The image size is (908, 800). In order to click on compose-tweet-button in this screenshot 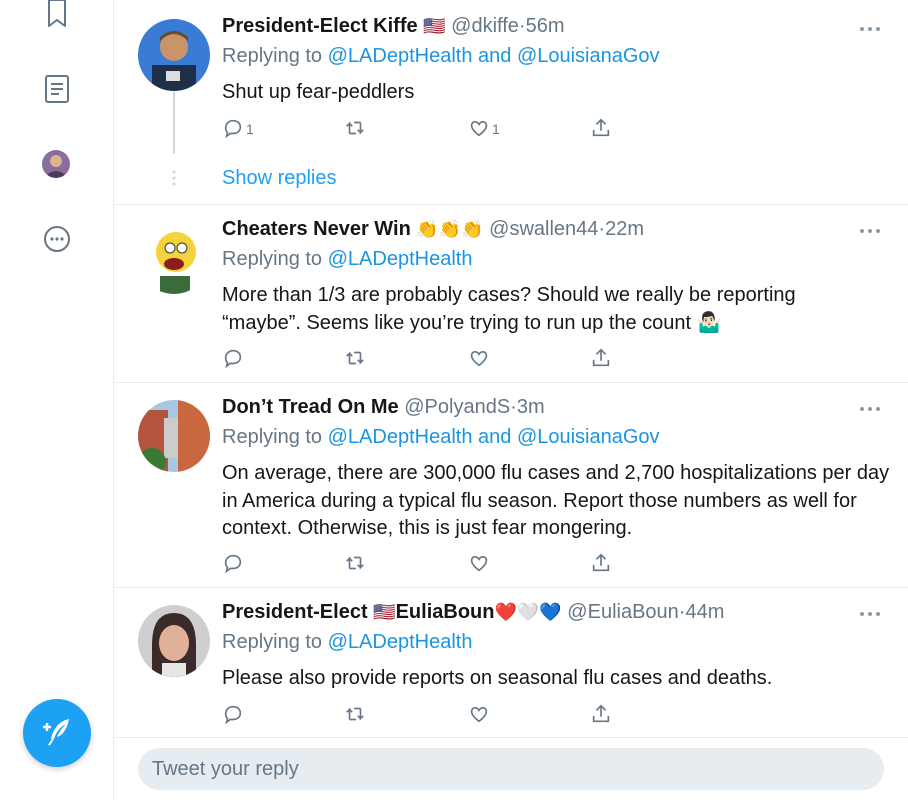, I will do `click(57, 733)`.